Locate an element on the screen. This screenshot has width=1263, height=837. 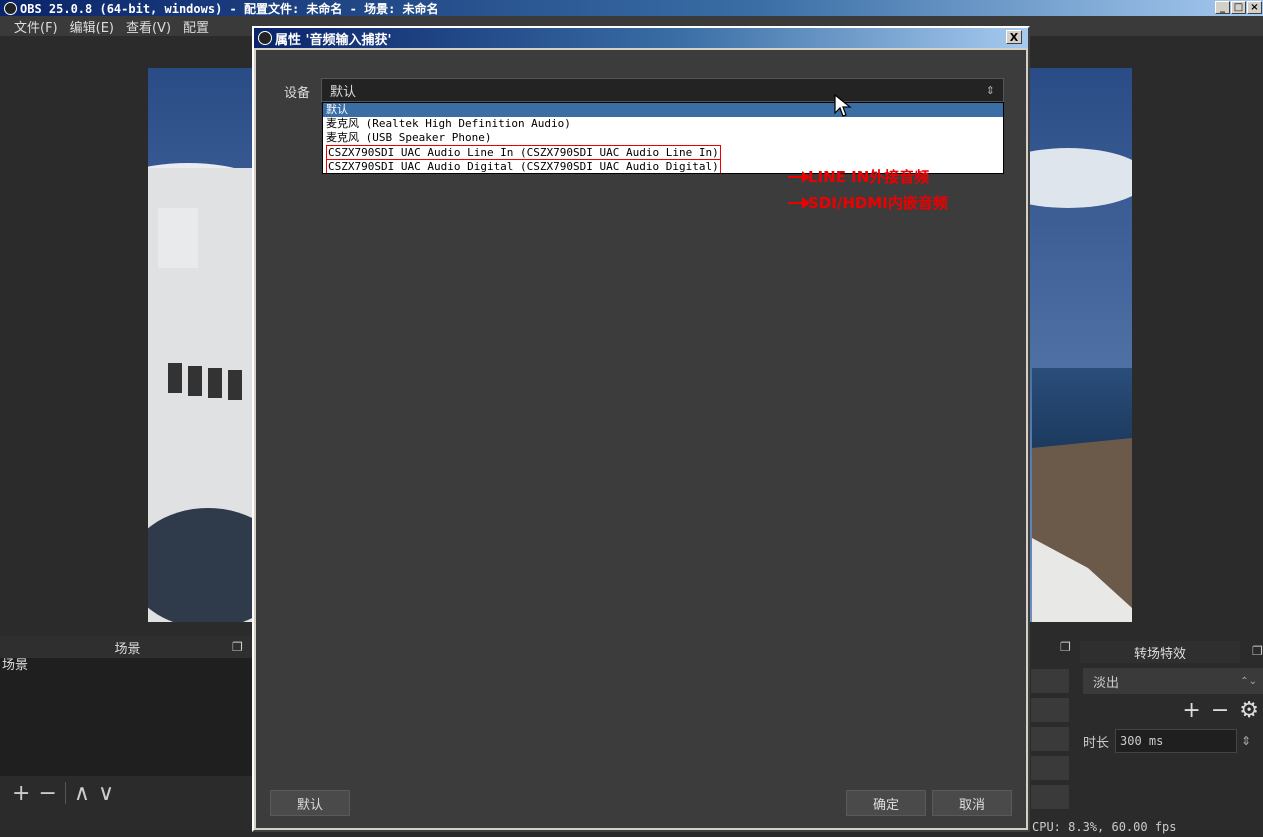
gear-icon: ⚙ is located at coordinates (1249, 710).